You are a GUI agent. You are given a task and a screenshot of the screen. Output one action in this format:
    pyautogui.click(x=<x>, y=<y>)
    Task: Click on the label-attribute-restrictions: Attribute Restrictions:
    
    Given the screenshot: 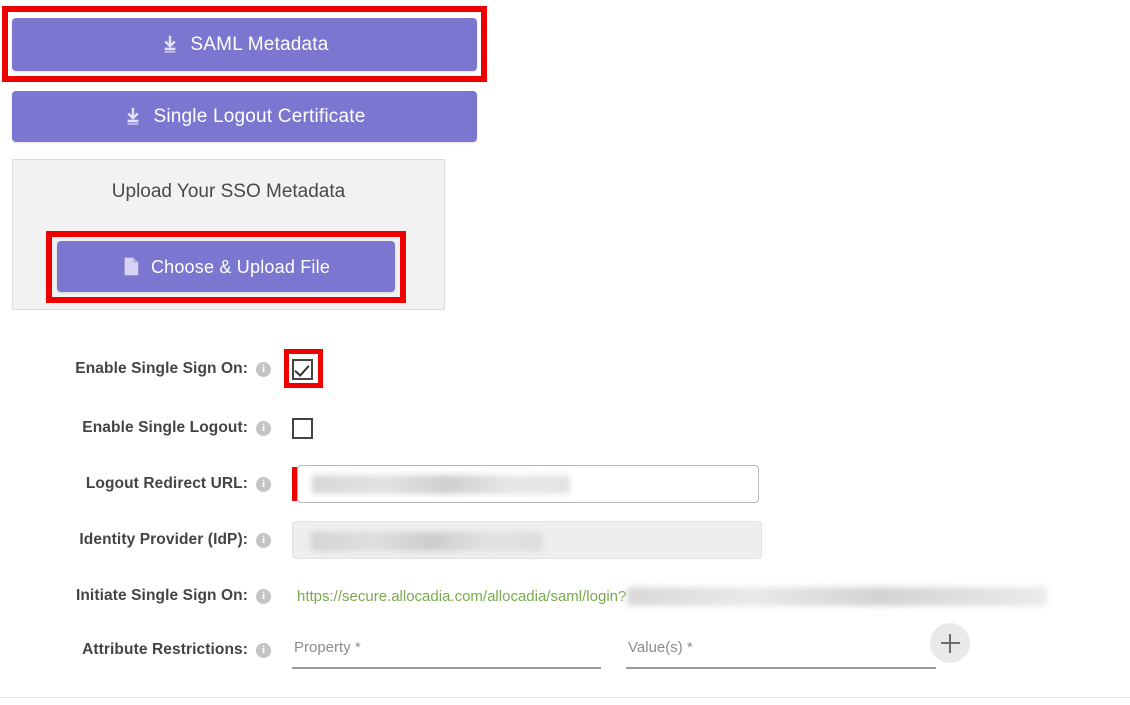 What is the action you would take?
    pyautogui.click(x=165, y=649)
    